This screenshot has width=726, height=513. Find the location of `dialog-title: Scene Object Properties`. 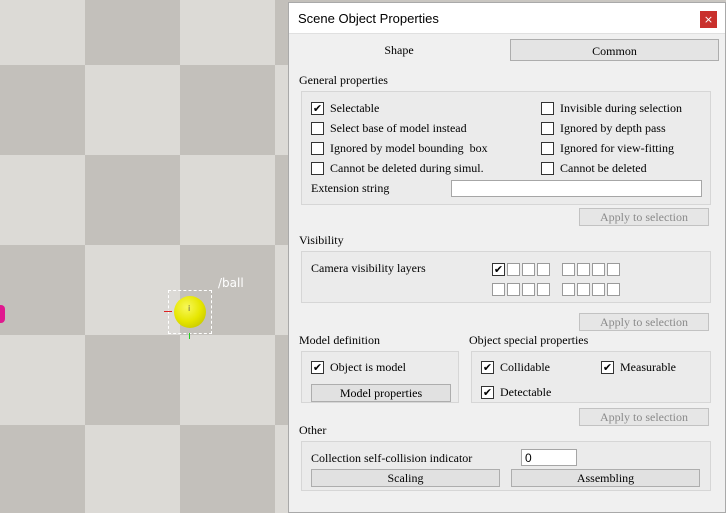

dialog-title: Scene Object Properties is located at coordinates (368, 18).